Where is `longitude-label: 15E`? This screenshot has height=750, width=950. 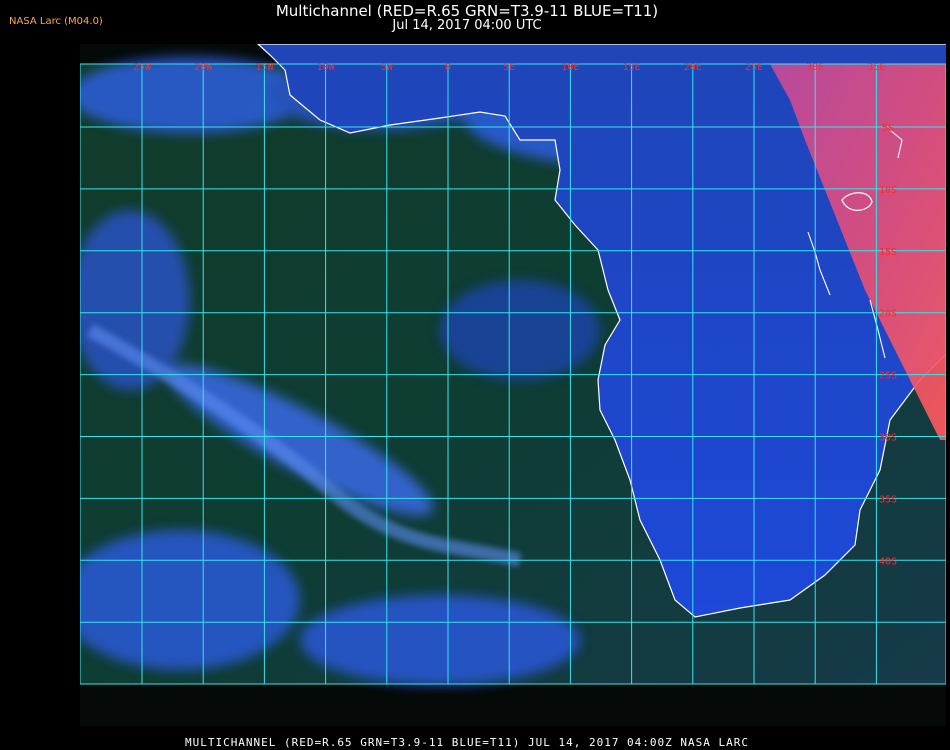 longitude-label: 15E is located at coordinates (632, 67).